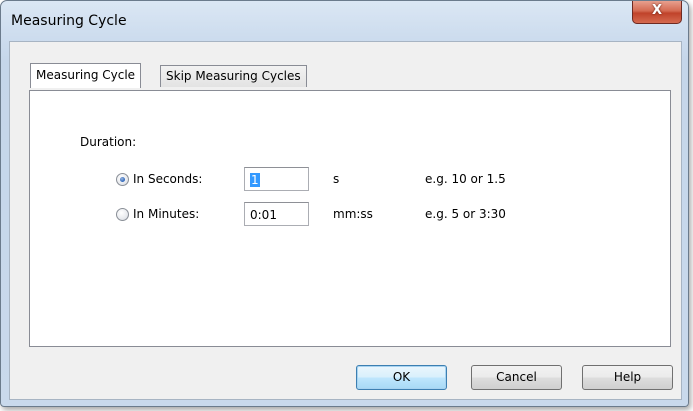 Image resolution: width=693 pixels, height=411 pixels. What do you see at coordinates (465, 214) in the screenshot?
I see `minutes-hint: e.g. 5 or 3:30` at bounding box center [465, 214].